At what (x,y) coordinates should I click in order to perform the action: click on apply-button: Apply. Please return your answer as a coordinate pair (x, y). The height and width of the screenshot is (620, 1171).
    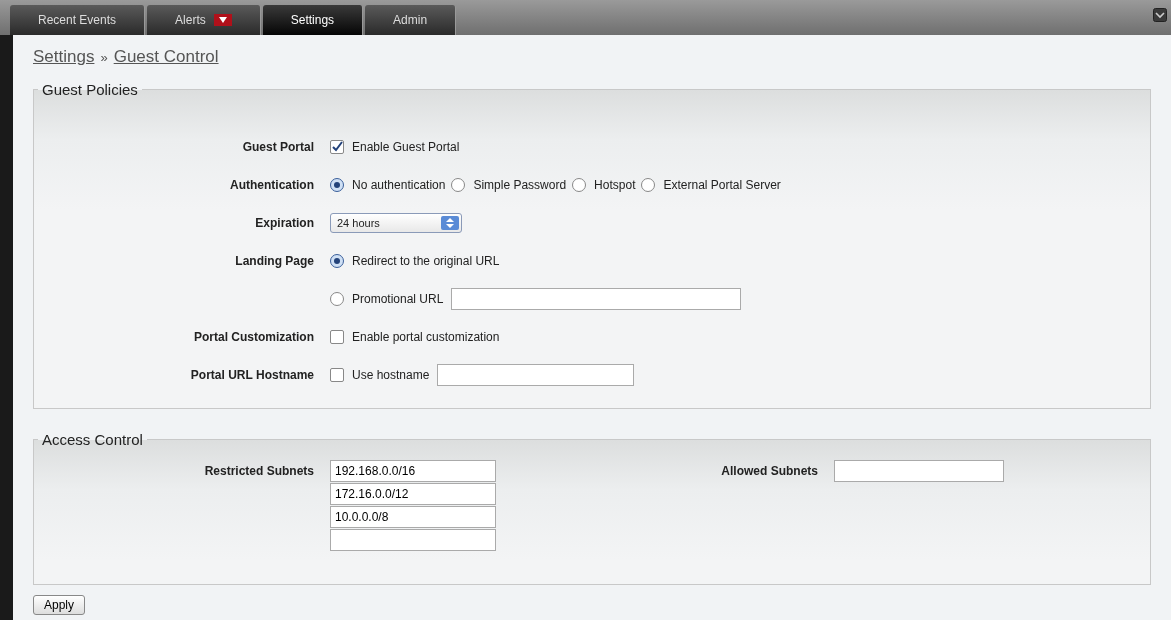
    Looking at the image, I should click on (59, 605).